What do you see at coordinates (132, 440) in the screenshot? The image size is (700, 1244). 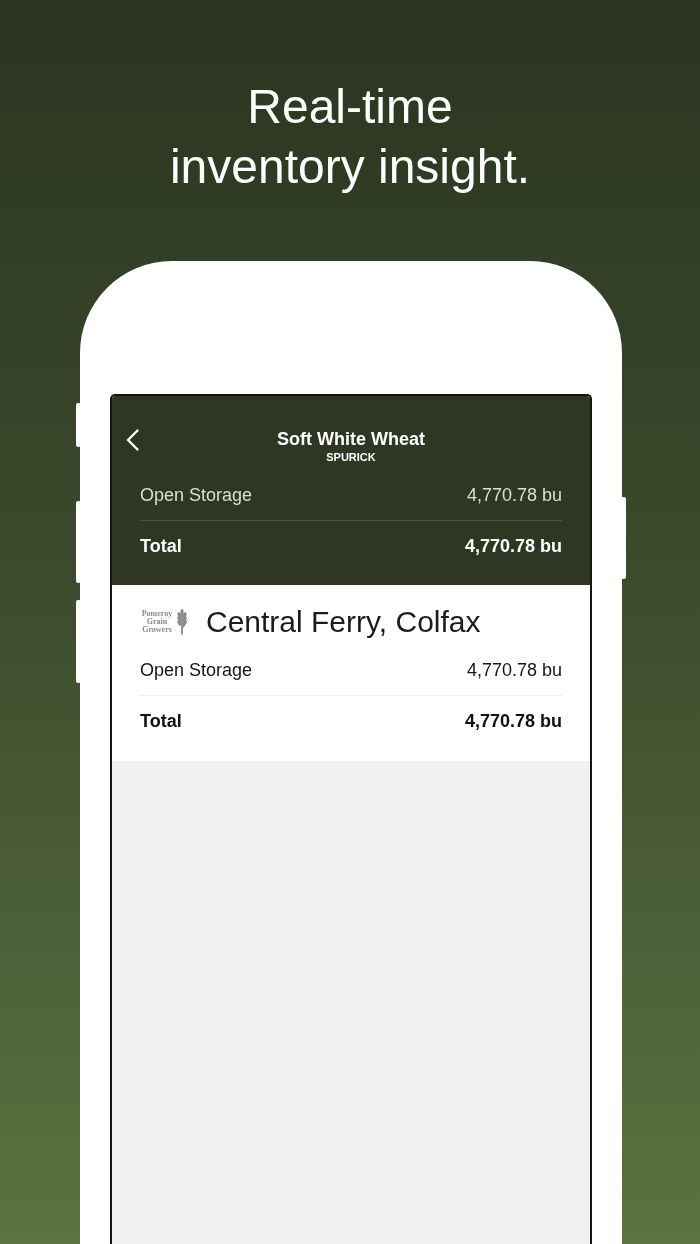 I see `chevron-left-icon` at bounding box center [132, 440].